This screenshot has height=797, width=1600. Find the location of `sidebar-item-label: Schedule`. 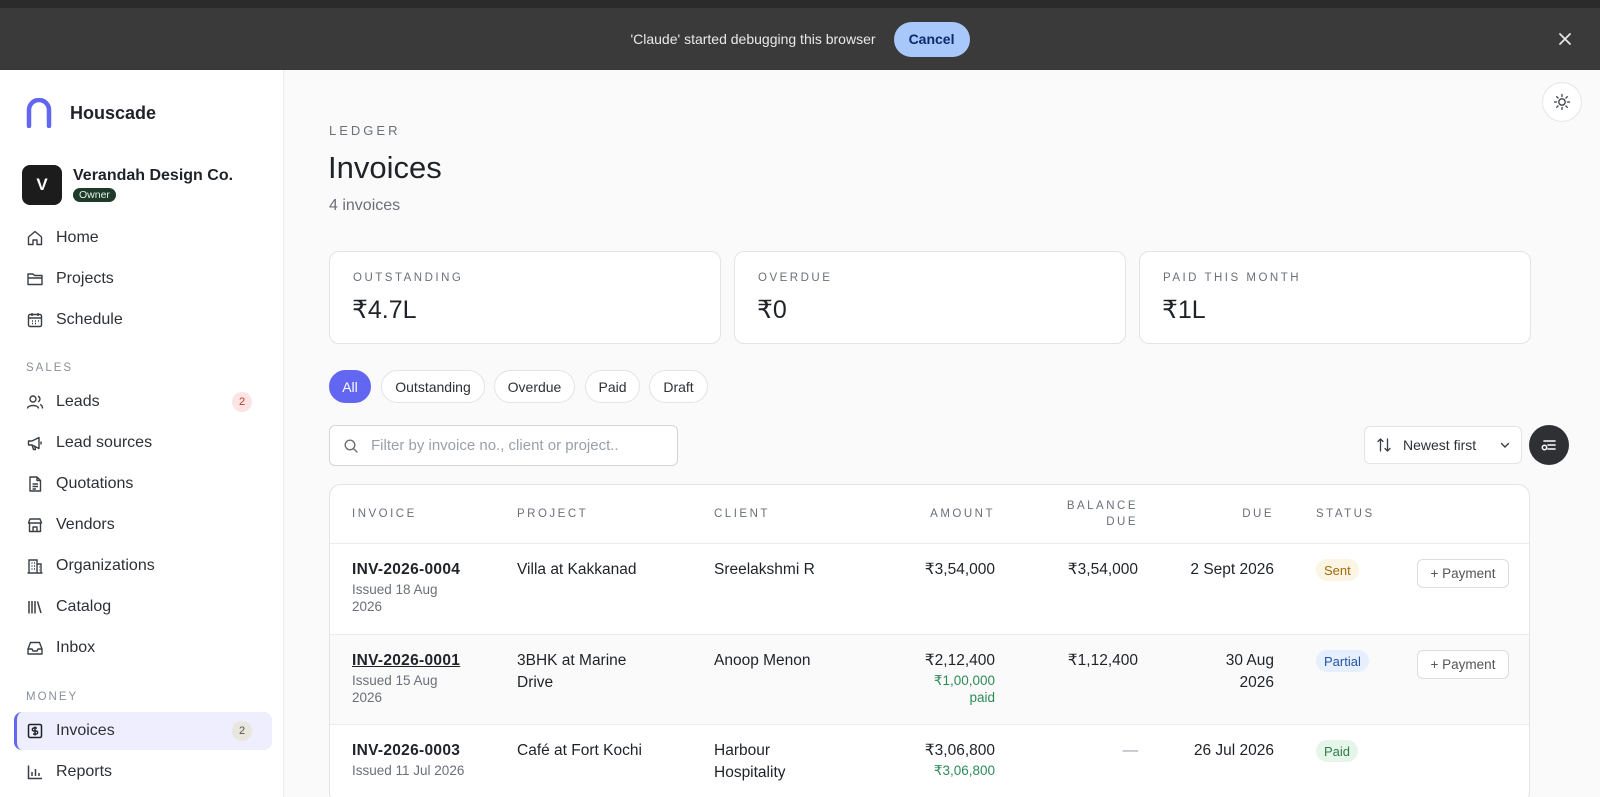

sidebar-item-label: Schedule is located at coordinates (89, 319).